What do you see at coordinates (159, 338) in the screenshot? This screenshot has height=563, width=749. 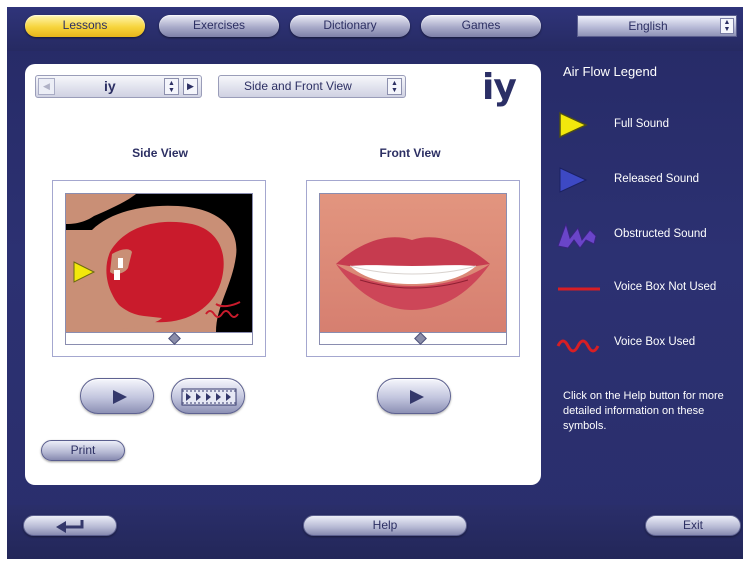 I see `side-view-slider` at bounding box center [159, 338].